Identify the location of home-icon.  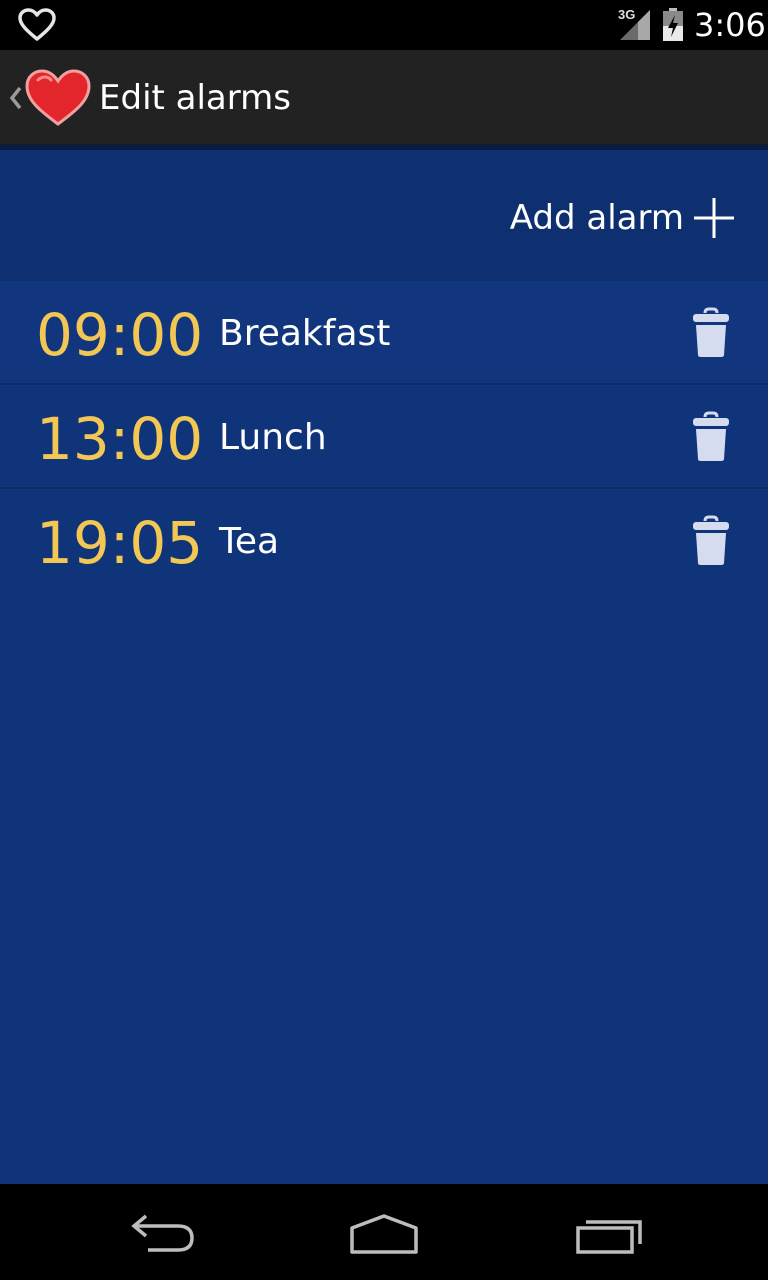
(384, 1232).